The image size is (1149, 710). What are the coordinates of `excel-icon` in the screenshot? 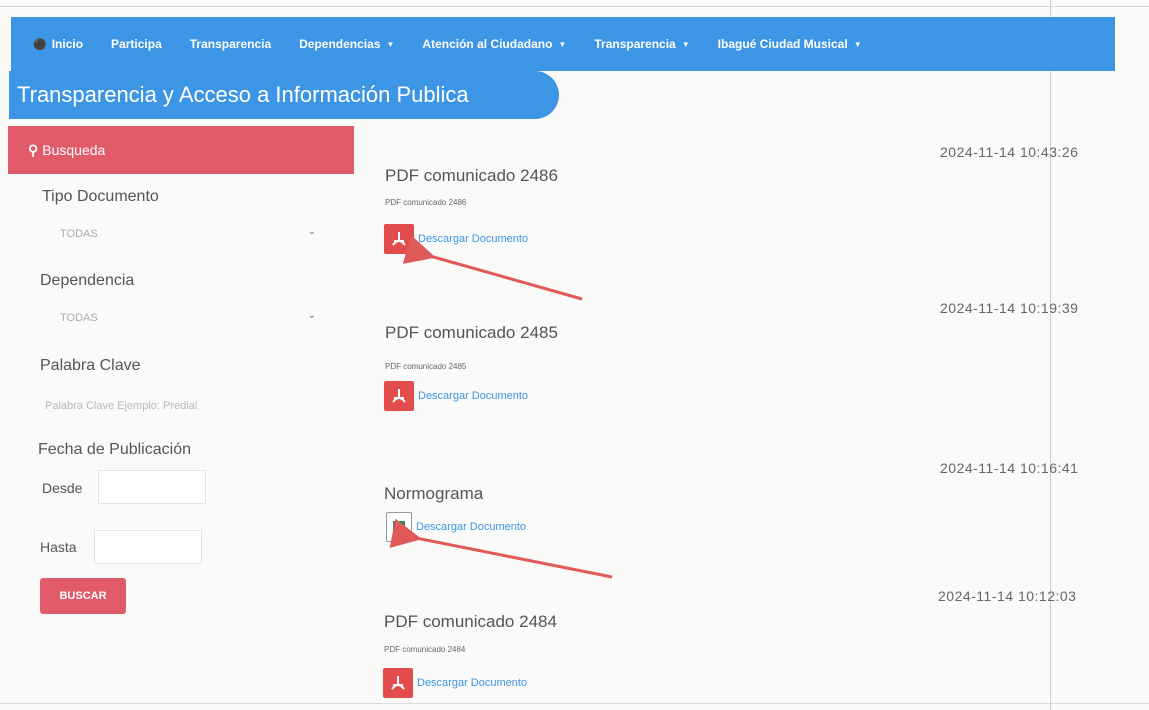 It's located at (399, 527).